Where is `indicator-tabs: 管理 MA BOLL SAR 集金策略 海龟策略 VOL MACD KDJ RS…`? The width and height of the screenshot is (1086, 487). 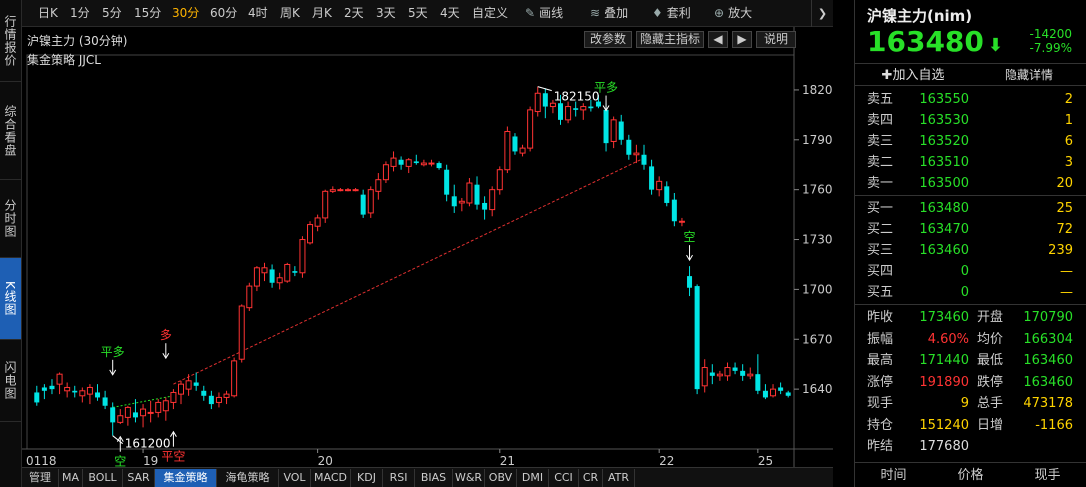
indicator-tabs: 管理 MA BOLL SAR 集金策略 海龟策略 VOL MACD KDJ RS… is located at coordinates (427, 477).